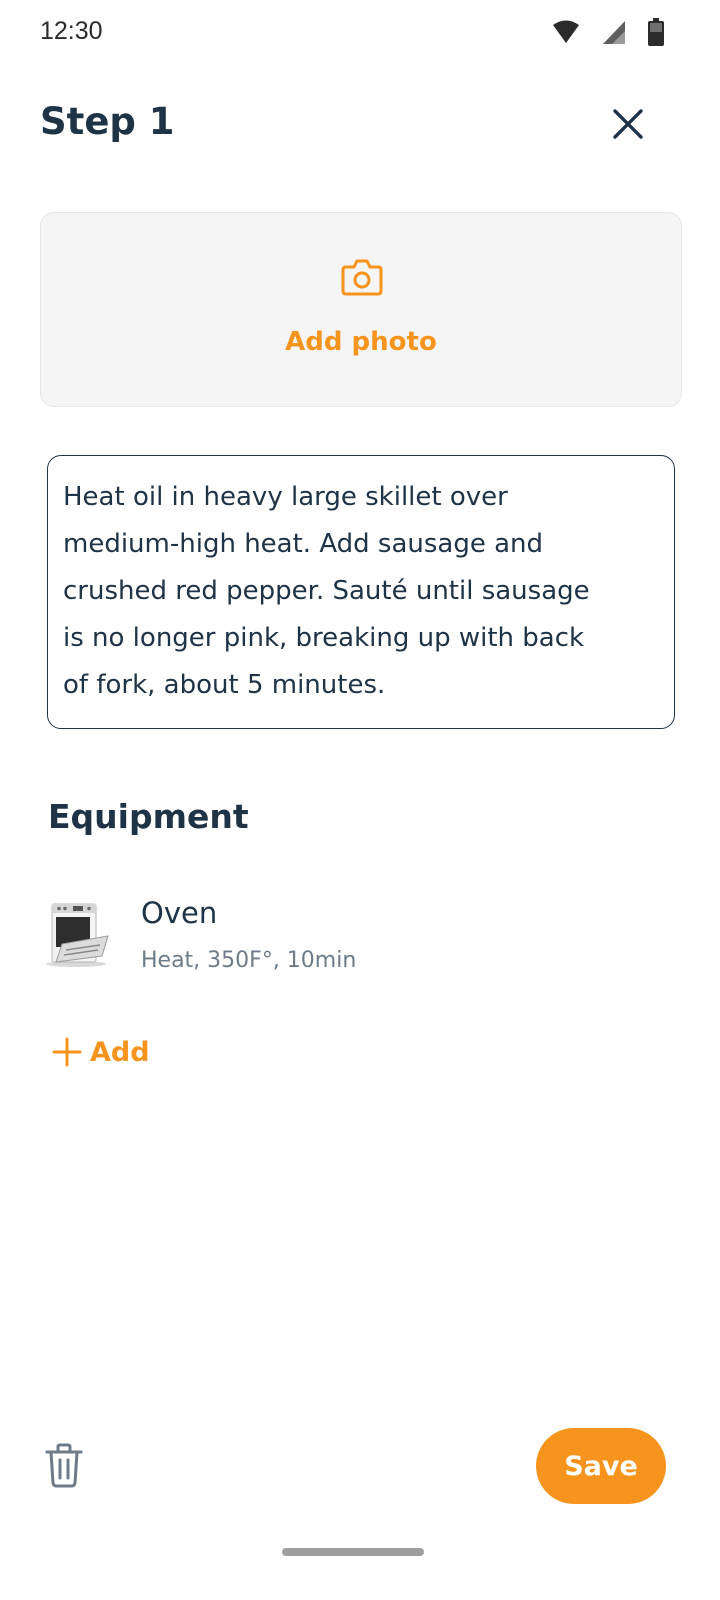 The height and width of the screenshot is (1600, 720). Describe the element at coordinates (71, 31) in the screenshot. I see `status-time: 12:30` at that location.